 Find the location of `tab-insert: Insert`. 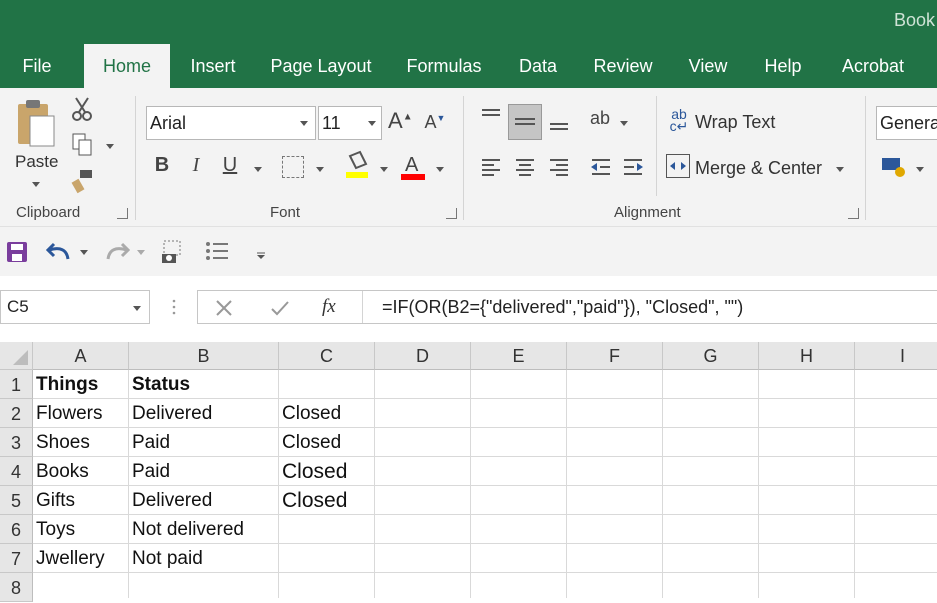

tab-insert: Insert is located at coordinates (213, 66).